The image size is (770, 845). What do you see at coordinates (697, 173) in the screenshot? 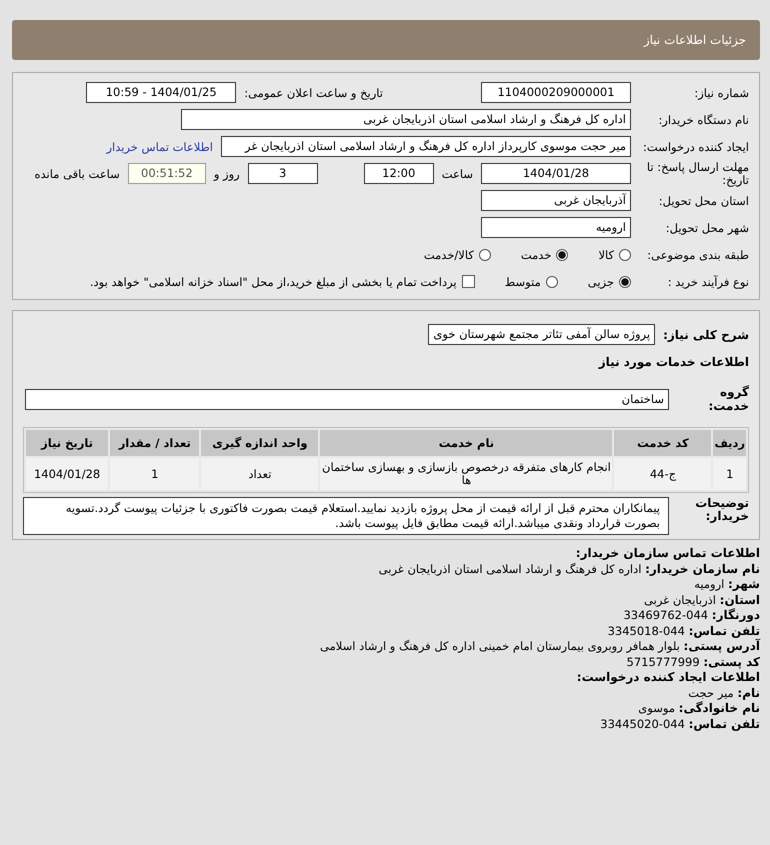
I see `field-label: مهلت ارسال پاسخ: تا تاریخ:` at bounding box center [697, 173].